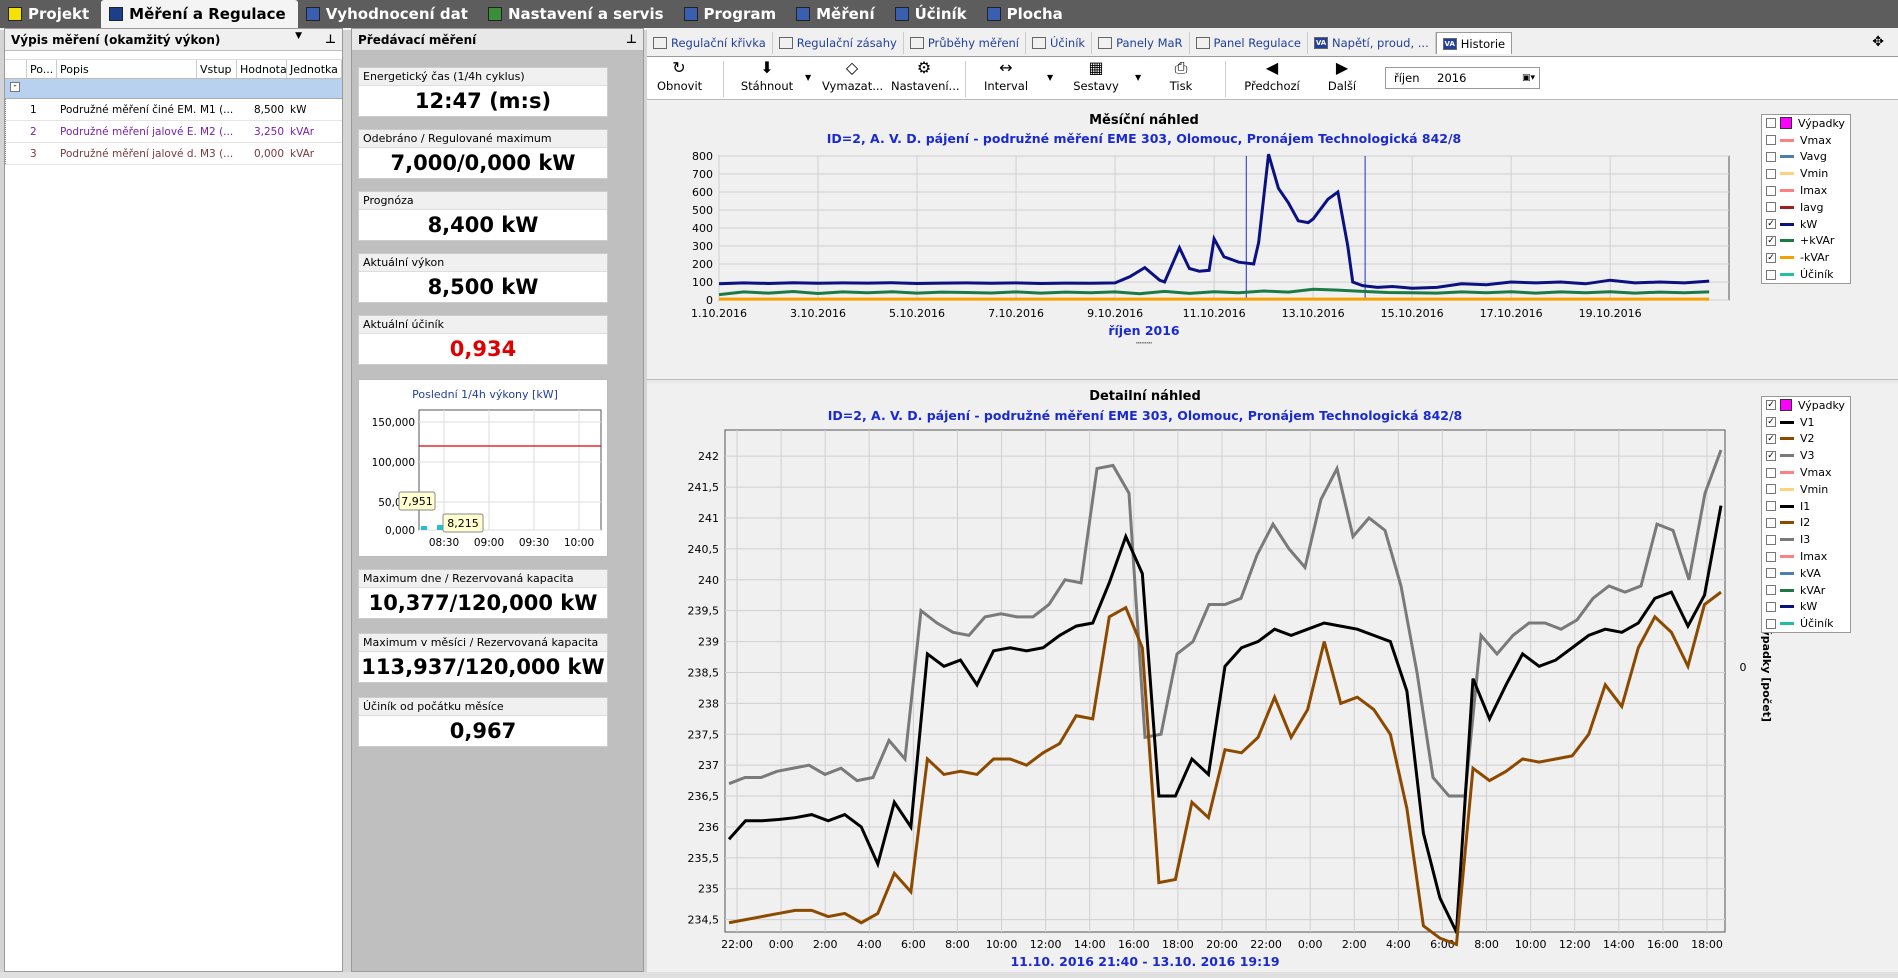 This screenshot has height=978, width=1898. I want to click on sub-tab-3: Účiník, so click(1059, 43).